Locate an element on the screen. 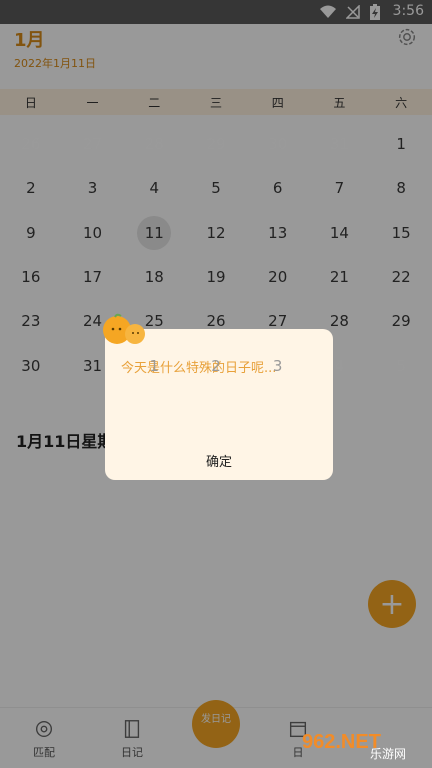 Image resolution: width=432 pixels, height=768 pixels. calendar-day-number: 24 is located at coordinates (93, 321).